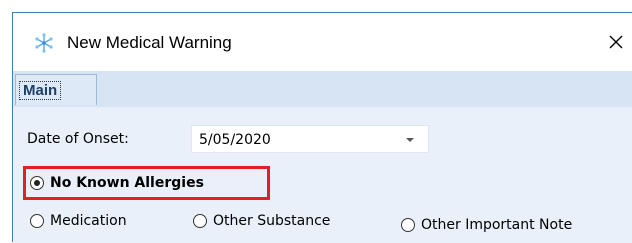  Describe the element at coordinates (410, 140) in the screenshot. I see `chevron-down-icon` at that location.